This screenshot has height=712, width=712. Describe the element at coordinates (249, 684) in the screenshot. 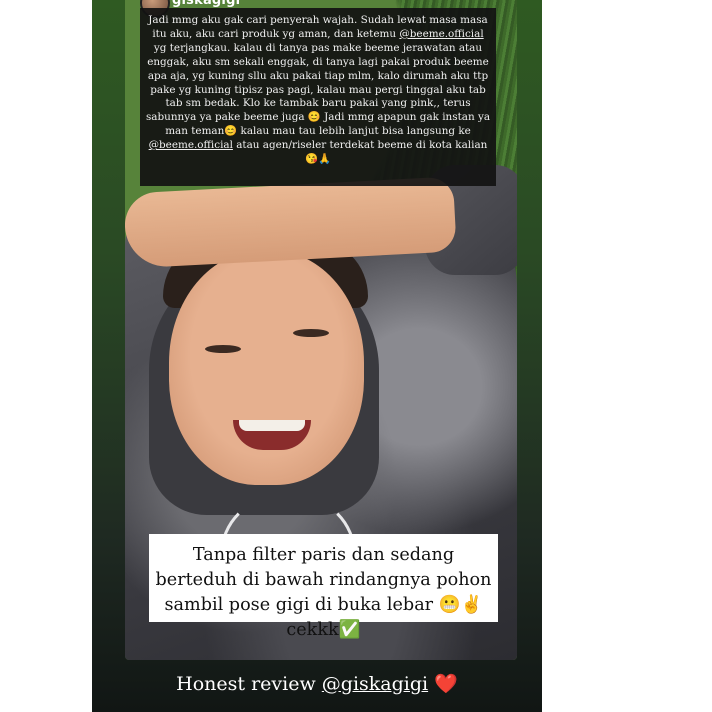

I see `footer-prefix: Honest review` at that location.